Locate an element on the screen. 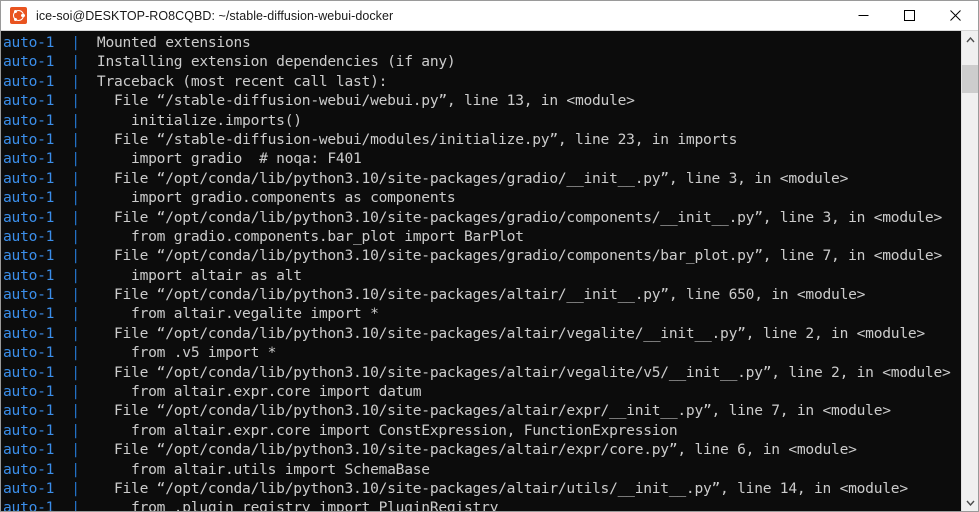 This screenshot has height=512, width=979. maximize-button is located at coordinates (909, 15).